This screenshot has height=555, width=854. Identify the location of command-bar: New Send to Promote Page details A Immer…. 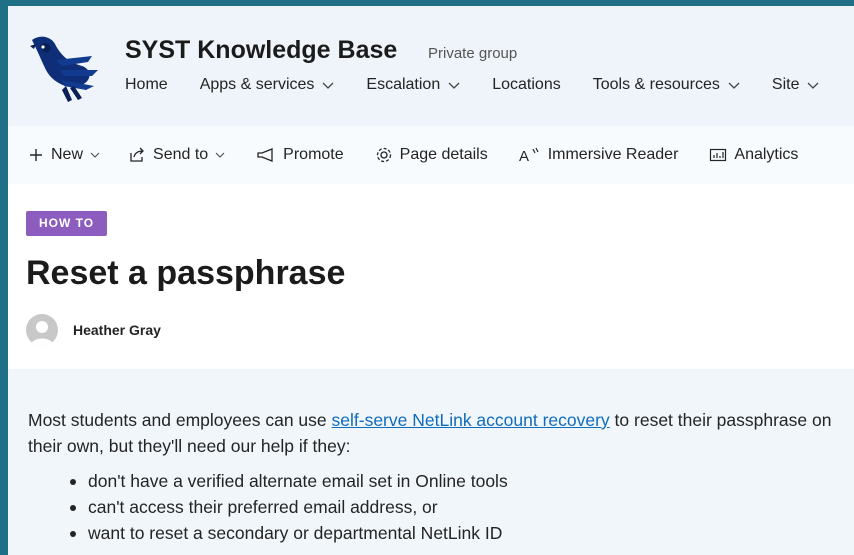
(431, 155).